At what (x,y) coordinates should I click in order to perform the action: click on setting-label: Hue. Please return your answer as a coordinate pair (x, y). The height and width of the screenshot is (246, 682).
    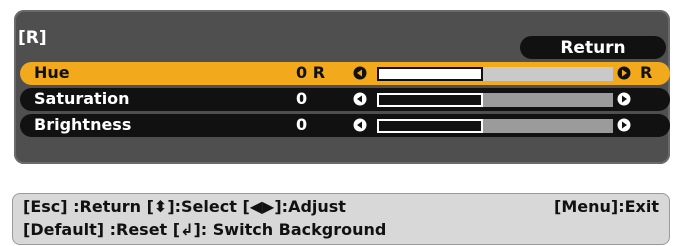
    Looking at the image, I should click on (52, 72).